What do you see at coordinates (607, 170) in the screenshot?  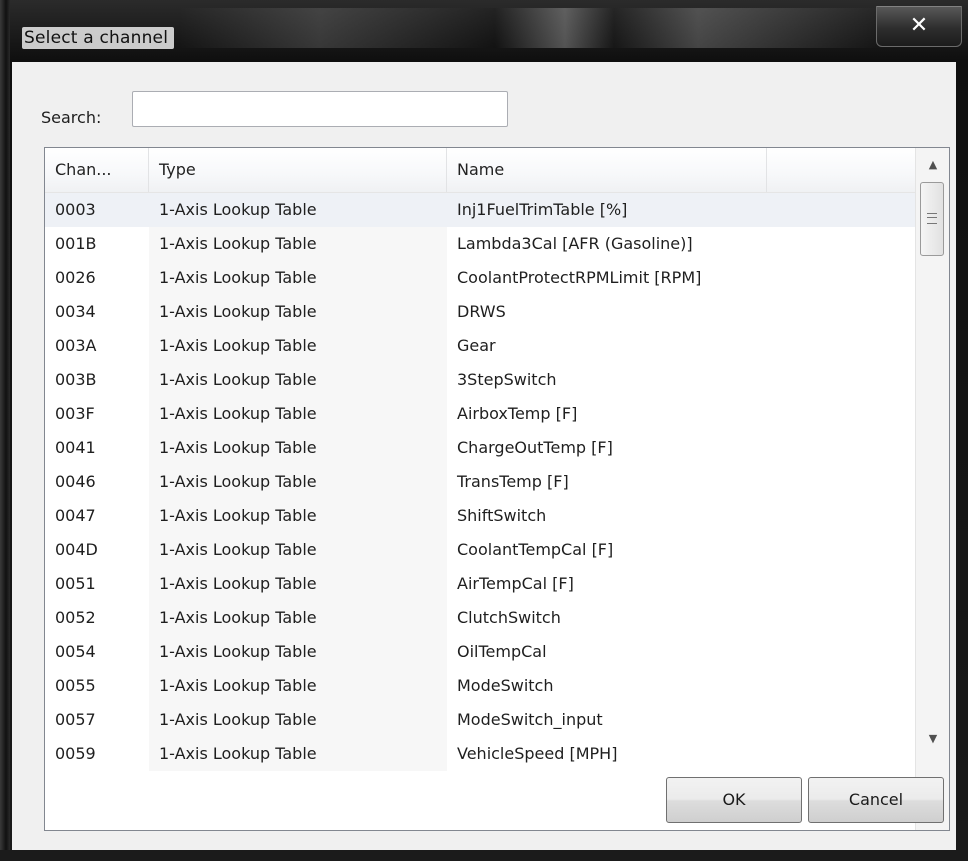 I see `column-header-name: Name` at bounding box center [607, 170].